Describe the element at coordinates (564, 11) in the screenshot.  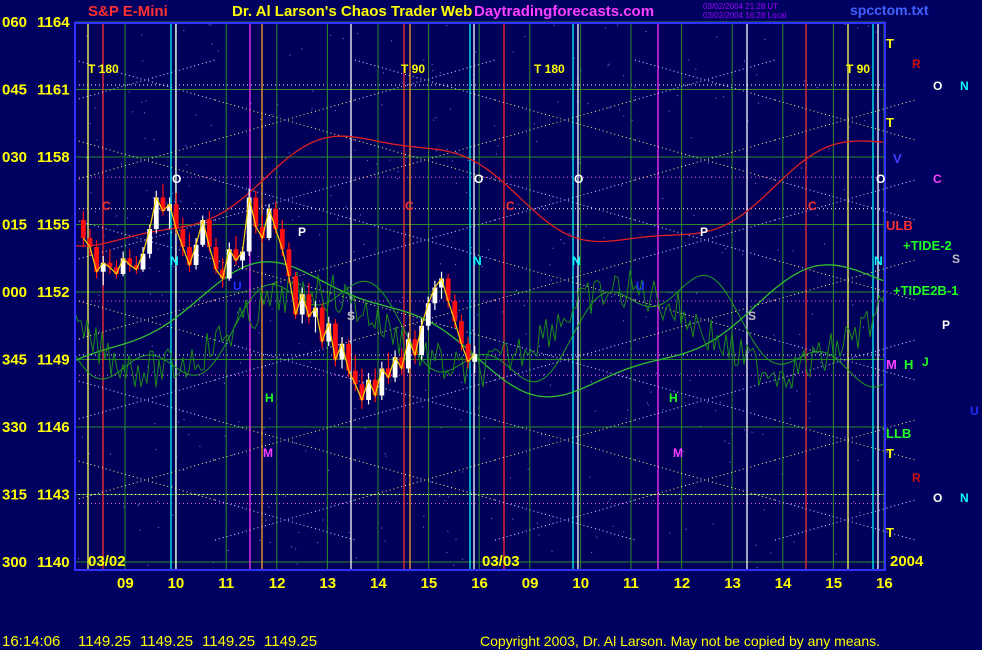
I see `site-name: Daytradingforecasts.com` at that location.